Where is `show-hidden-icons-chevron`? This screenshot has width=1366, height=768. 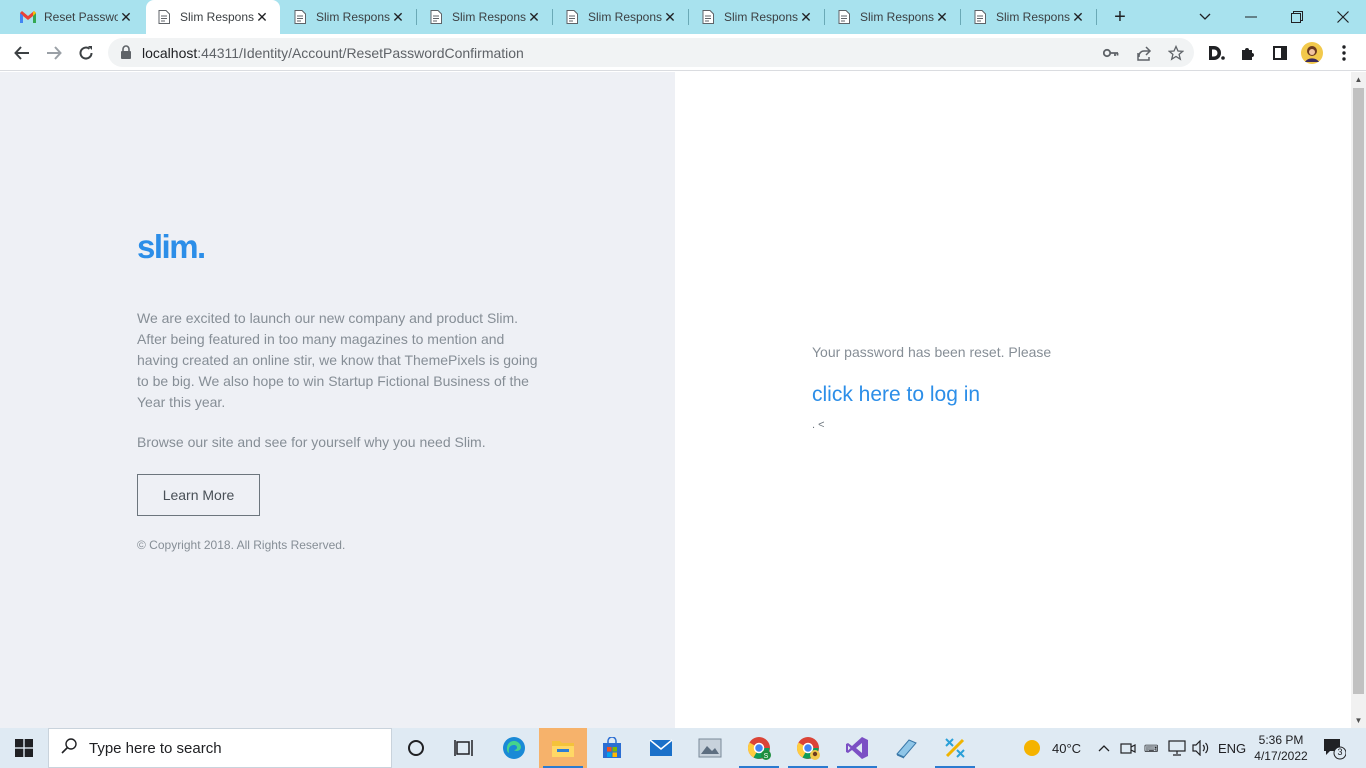 show-hidden-icons-chevron is located at coordinates (1104, 748).